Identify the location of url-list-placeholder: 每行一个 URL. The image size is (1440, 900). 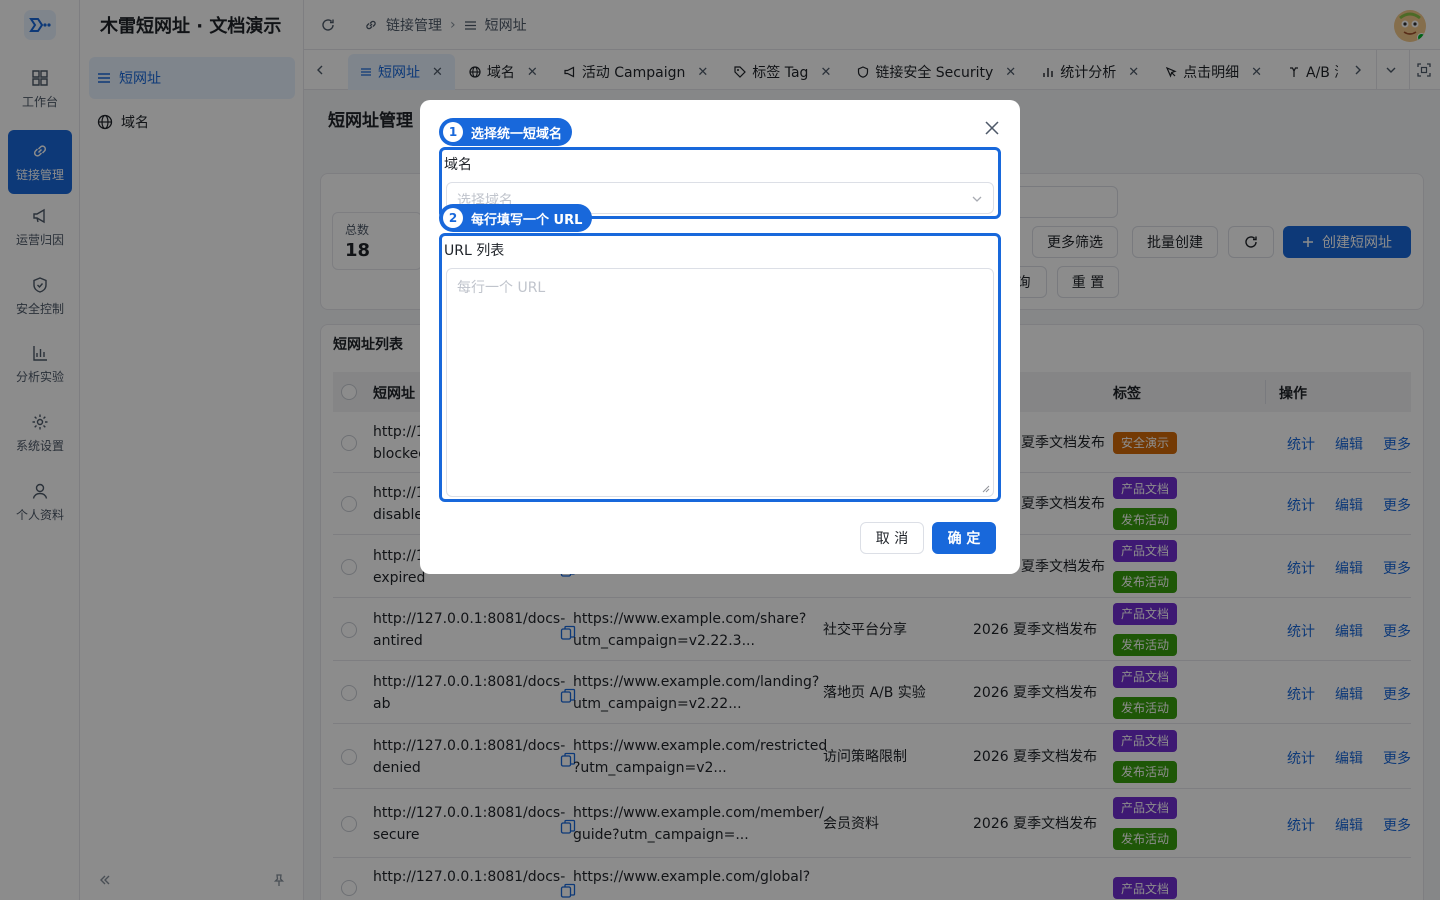
(501, 288).